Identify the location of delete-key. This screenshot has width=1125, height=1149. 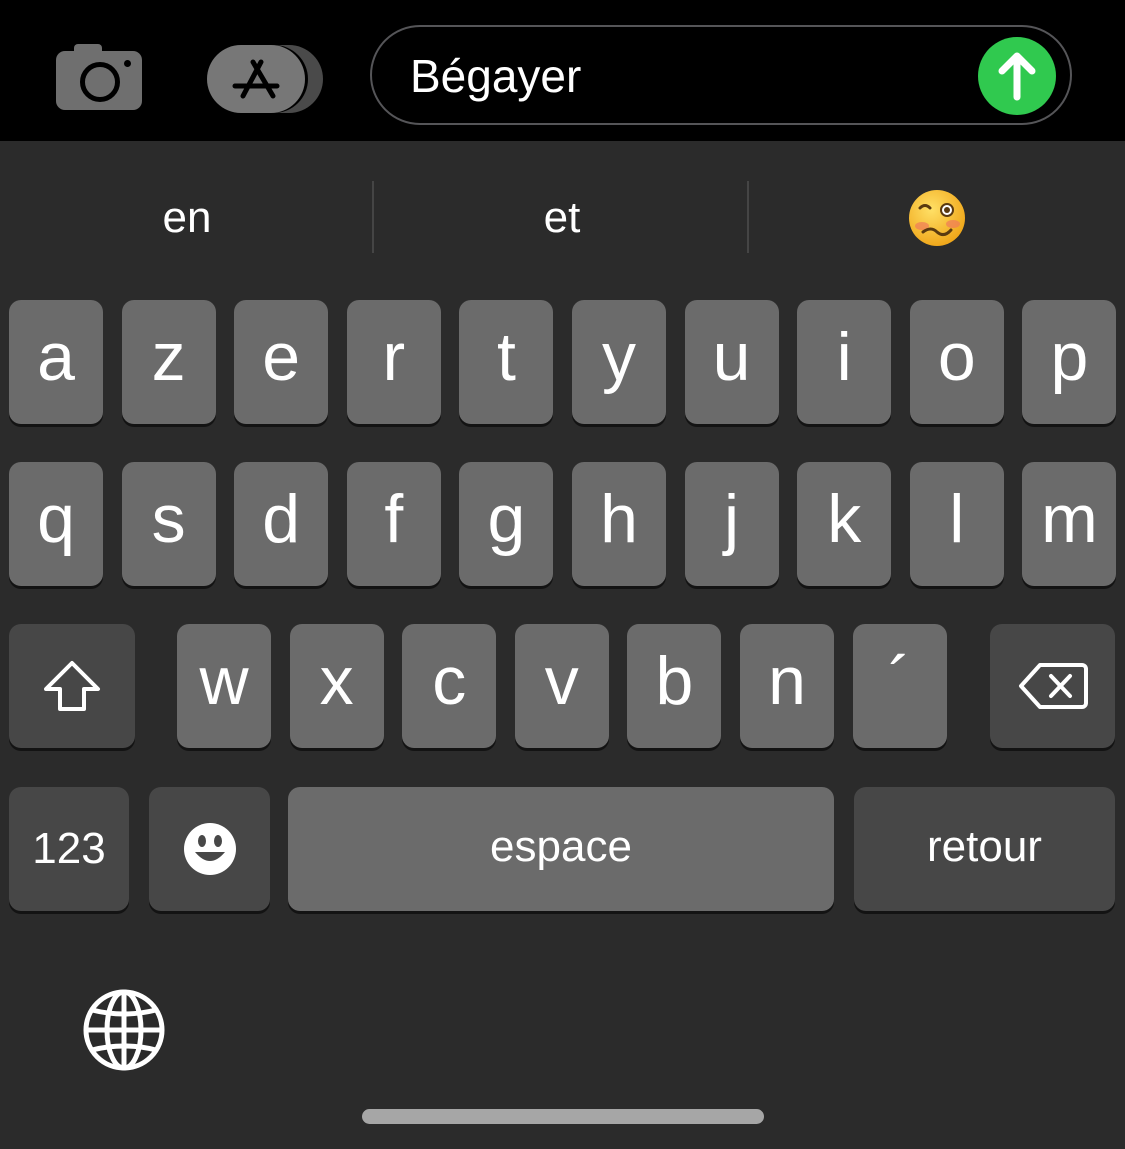
(1052, 686).